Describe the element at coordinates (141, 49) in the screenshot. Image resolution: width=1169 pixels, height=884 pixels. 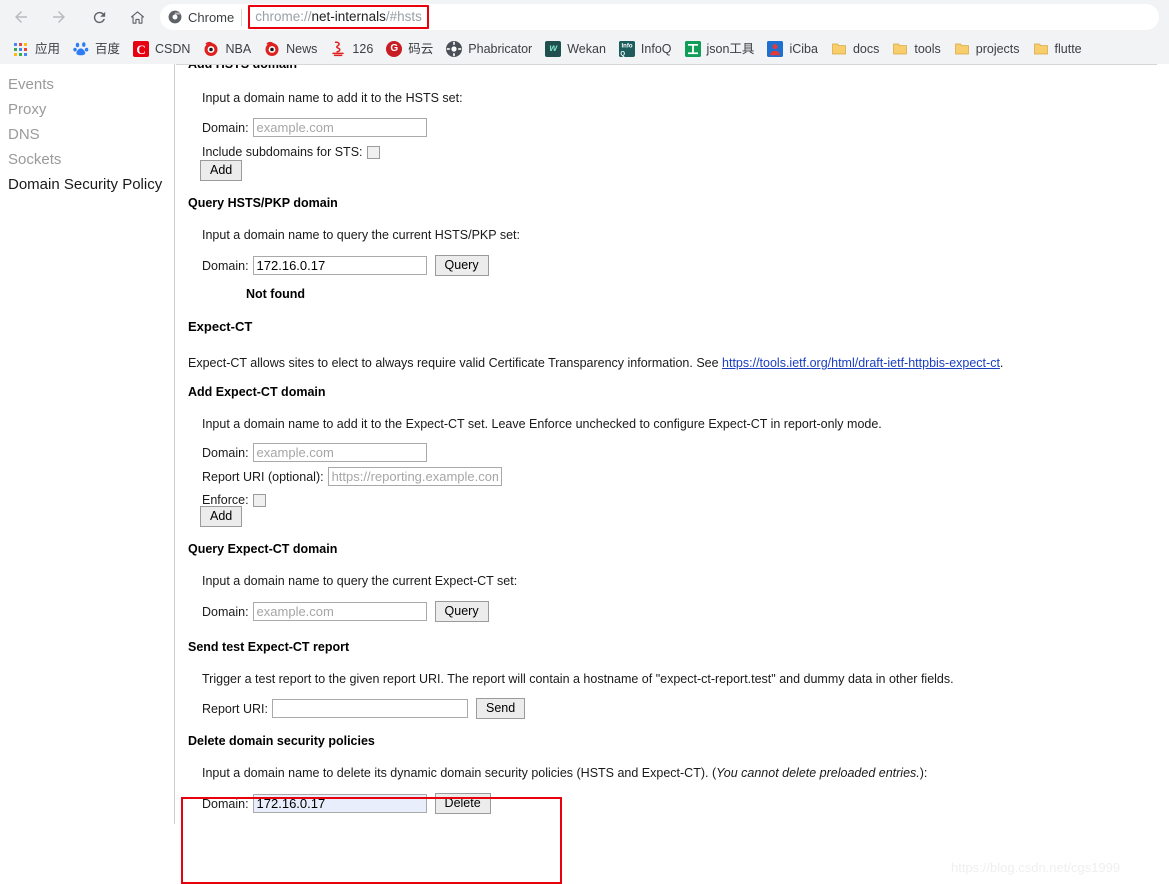
I see `csdn-icon: C` at that location.